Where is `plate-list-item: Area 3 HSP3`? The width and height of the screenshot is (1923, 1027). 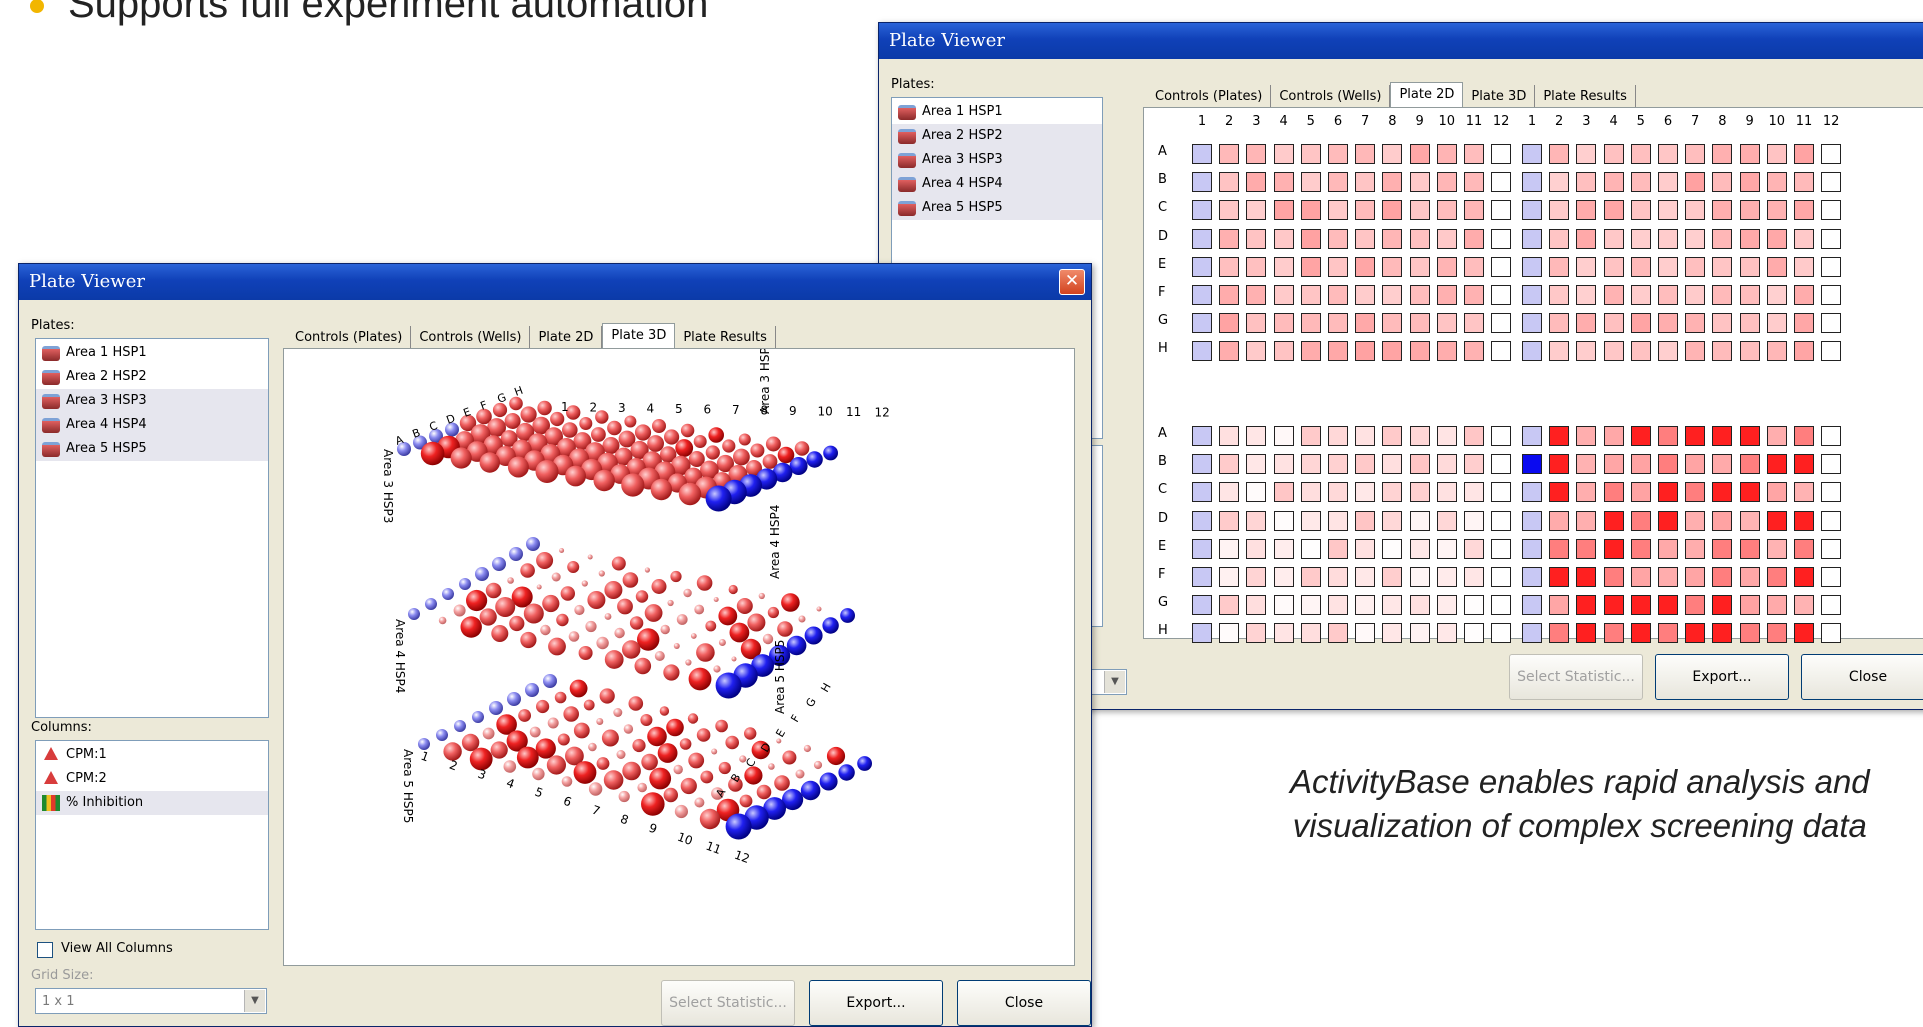
plate-list-item: Area 3 HSP3 is located at coordinates (997, 160).